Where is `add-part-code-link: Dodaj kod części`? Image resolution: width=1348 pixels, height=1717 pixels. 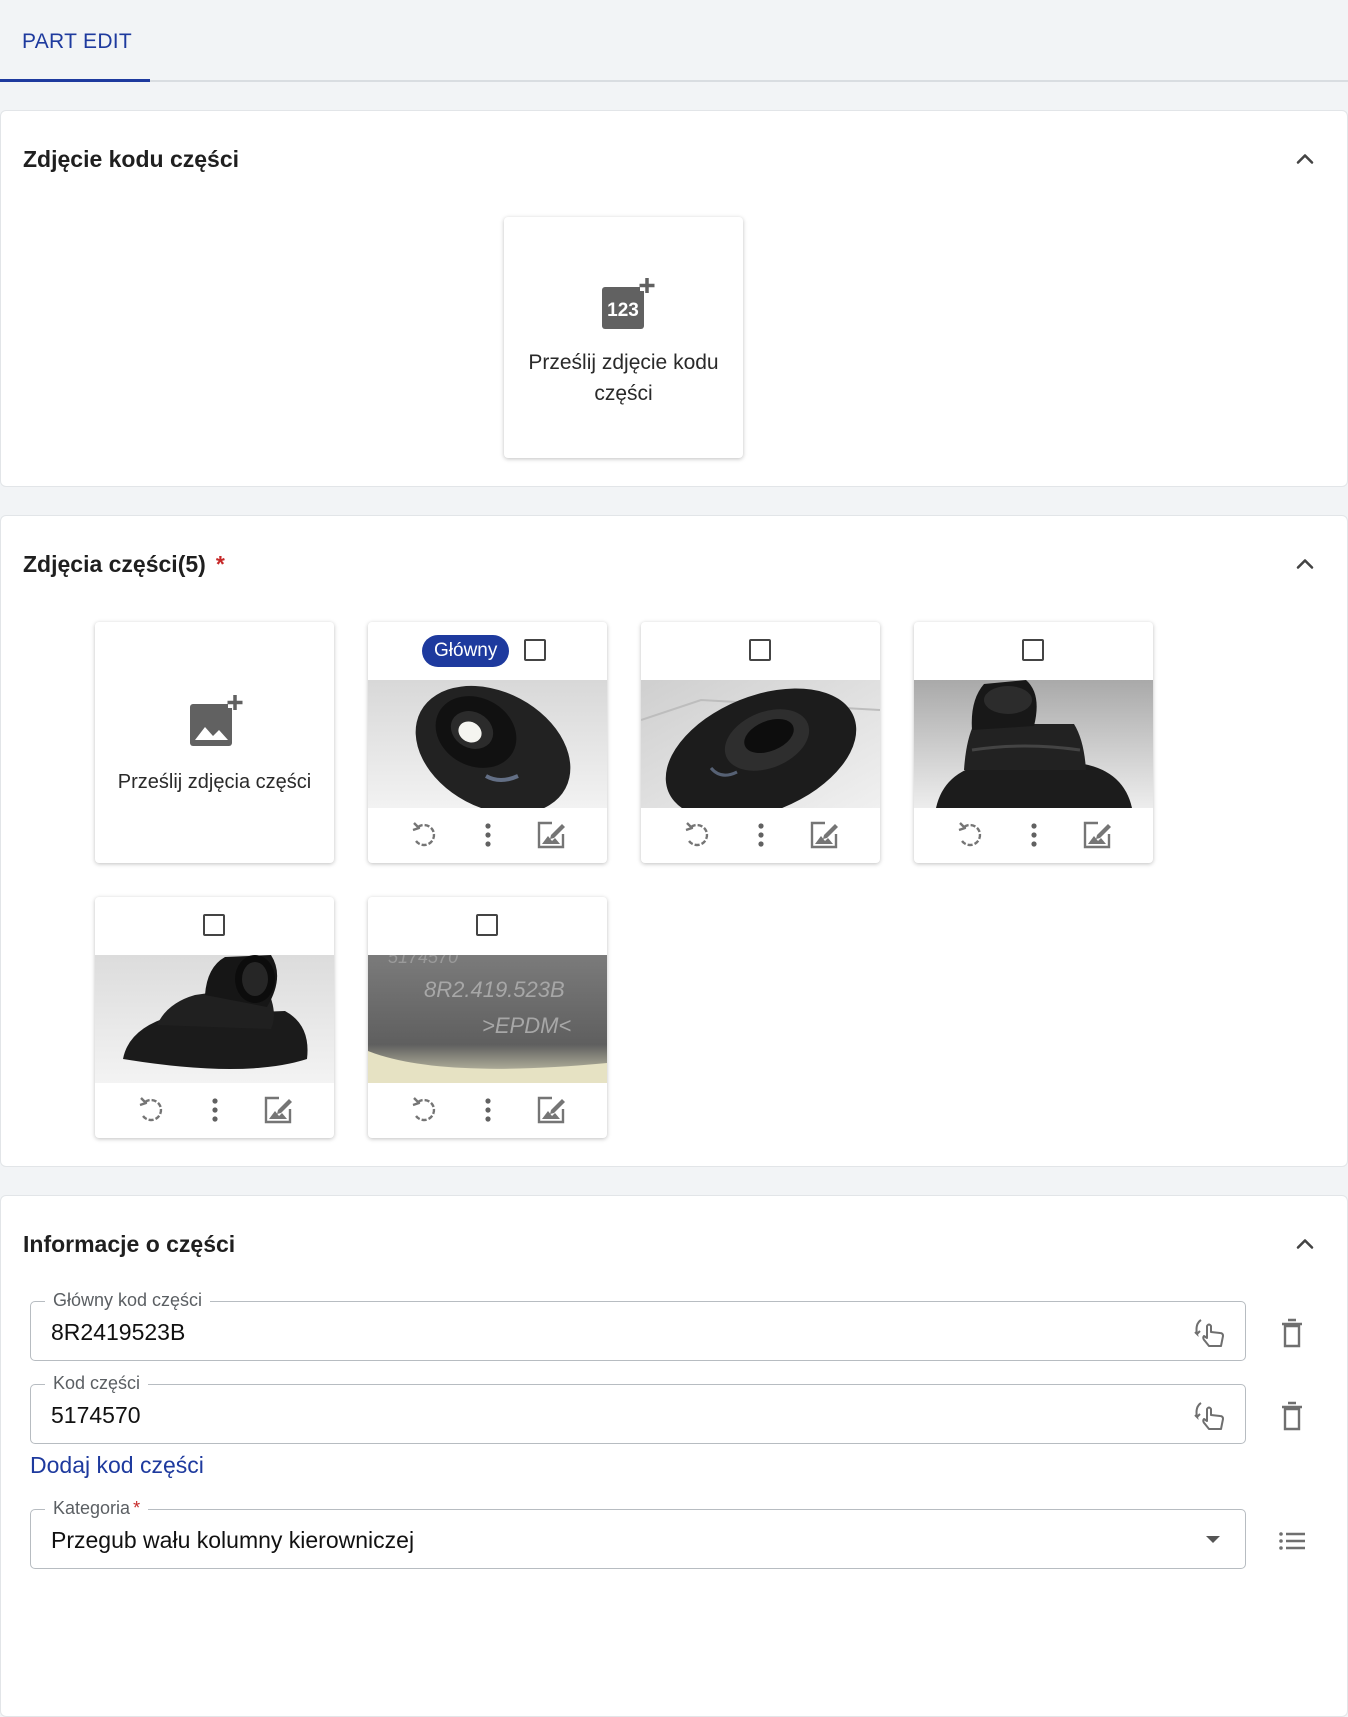 add-part-code-link: Dodaj kod części is located at coordinates (117, 1465).